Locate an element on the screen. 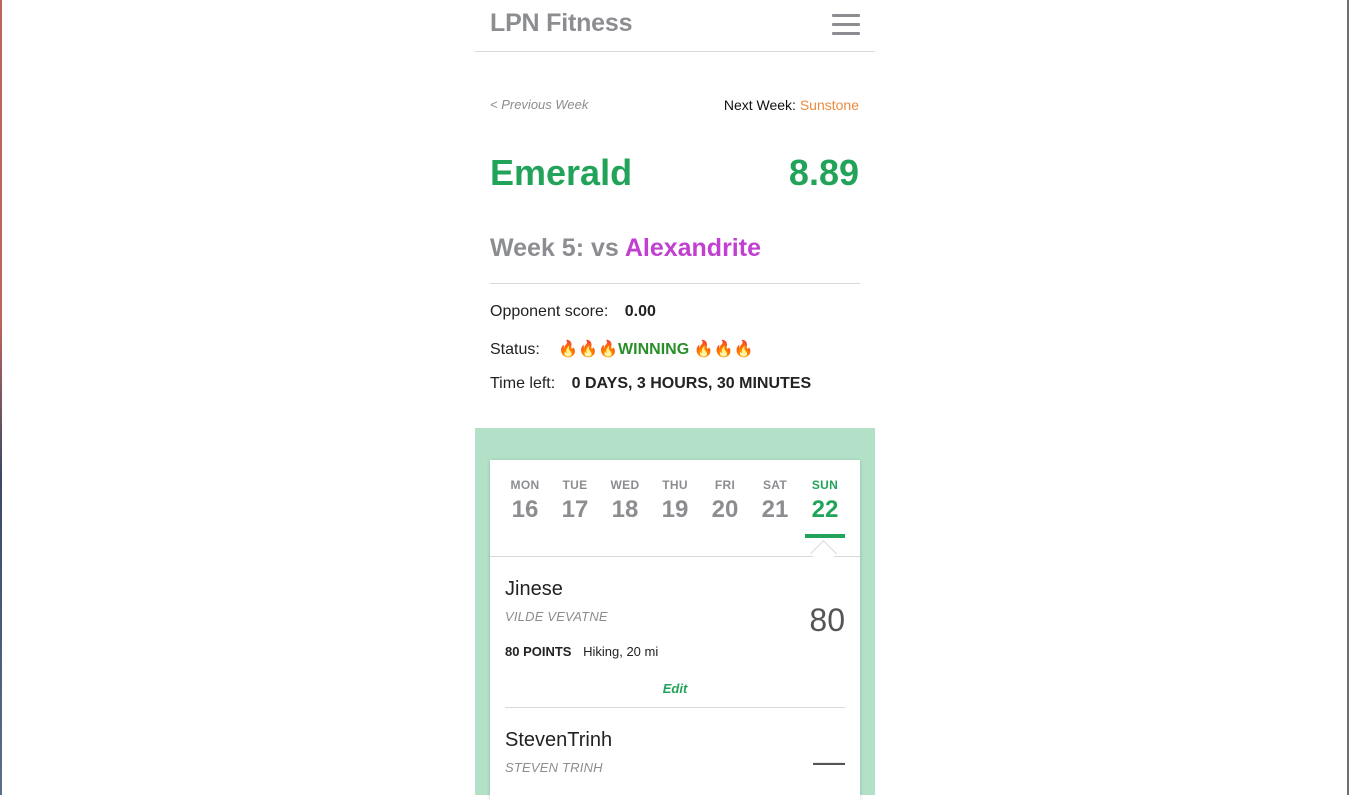  day-tab-tue: TUE 17 is located at coordinates (575, 501).